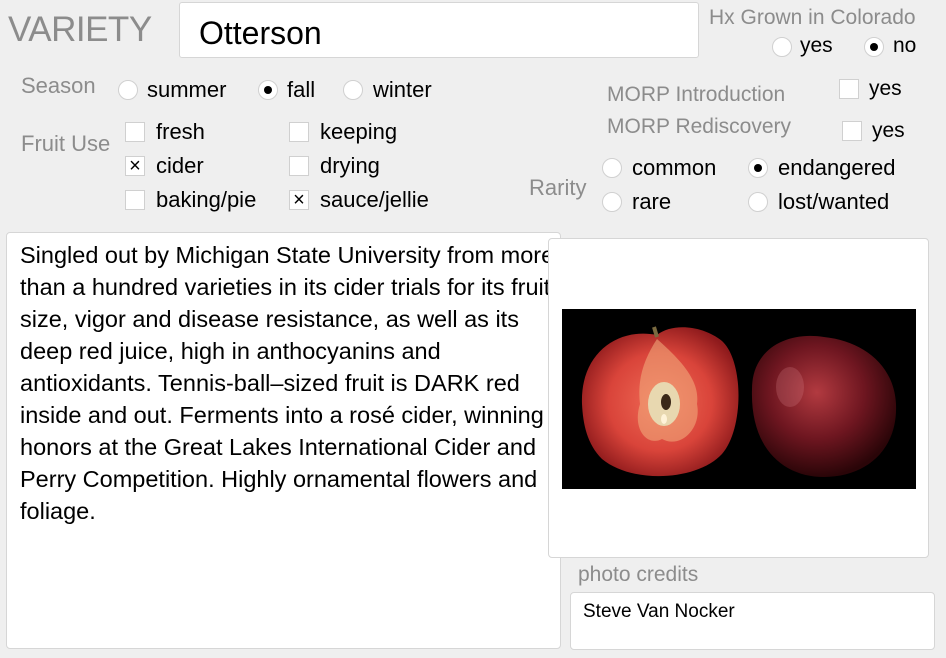  I want to click on rarity-endangered-label: endangered, so click(837, 167).